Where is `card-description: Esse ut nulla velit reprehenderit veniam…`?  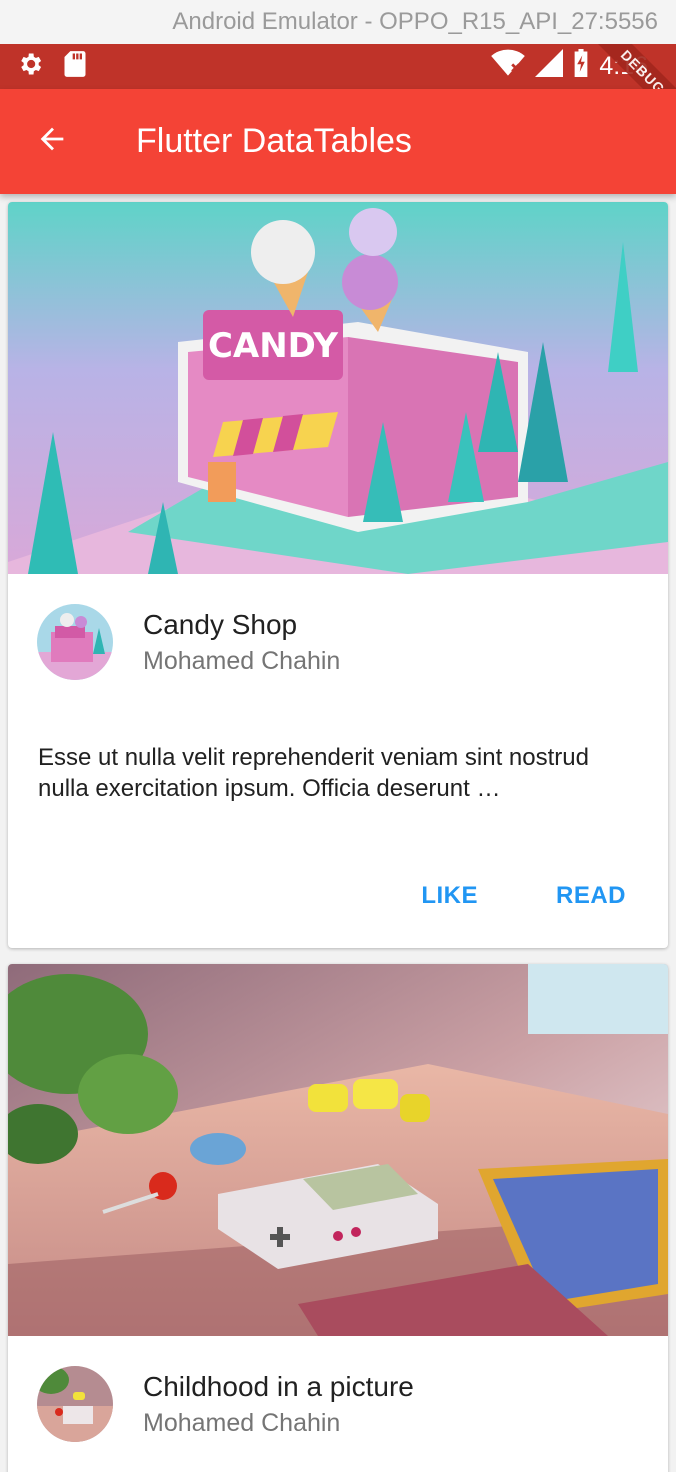 card-description: Esse ut nulla velit reprehenderit veniam… is located at coordinates (313, 773).